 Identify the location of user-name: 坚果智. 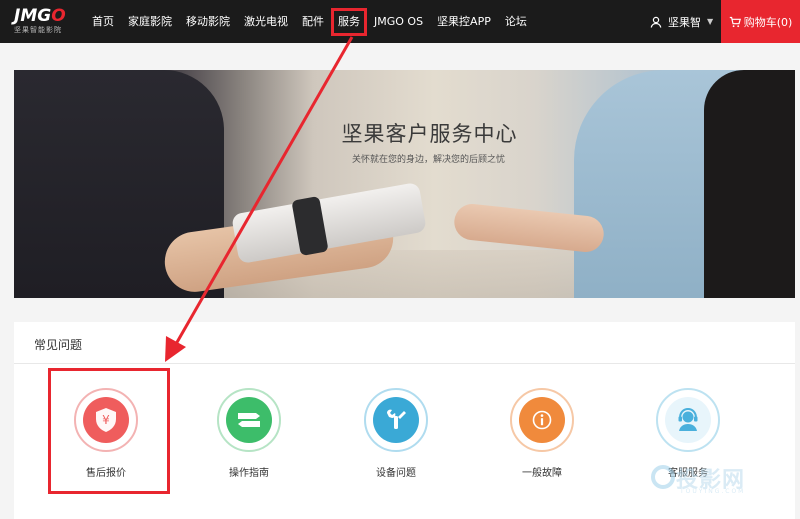
(684, 22).